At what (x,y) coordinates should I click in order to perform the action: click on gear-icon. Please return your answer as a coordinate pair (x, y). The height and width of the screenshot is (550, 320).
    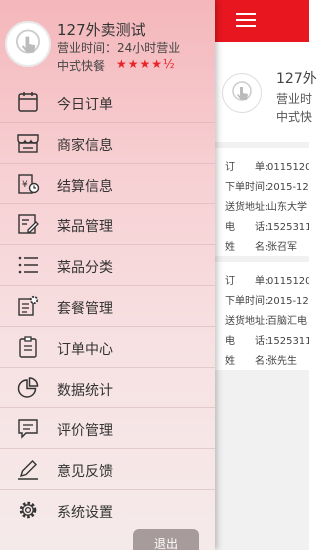
    Looking at the image, I should click on (28, 510).